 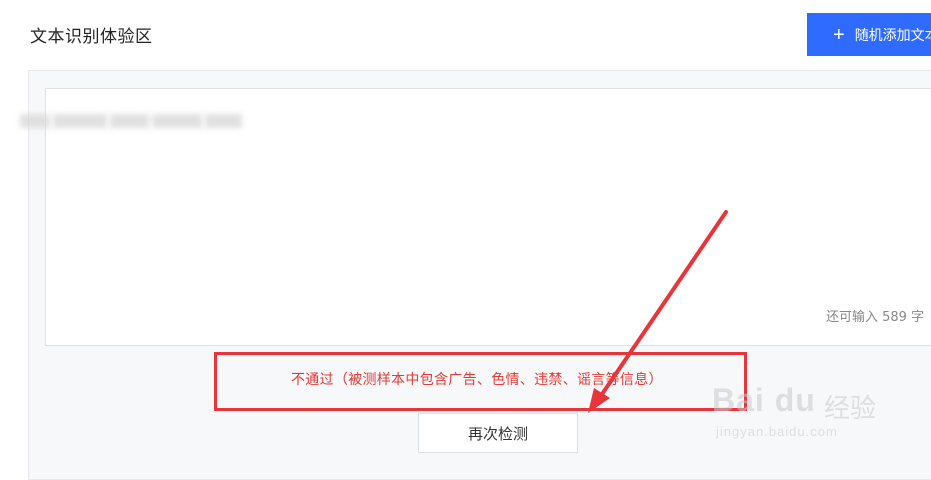 I want to click on page-title: 文本识别体验区, so click(x=91, y=37).